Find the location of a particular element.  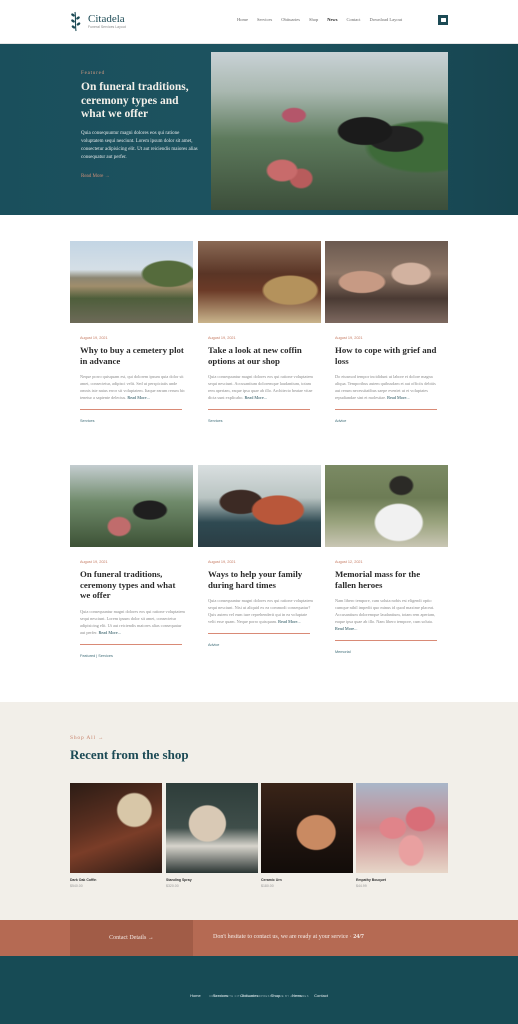

post-category: Memorial is located at coordinates (391, 652).